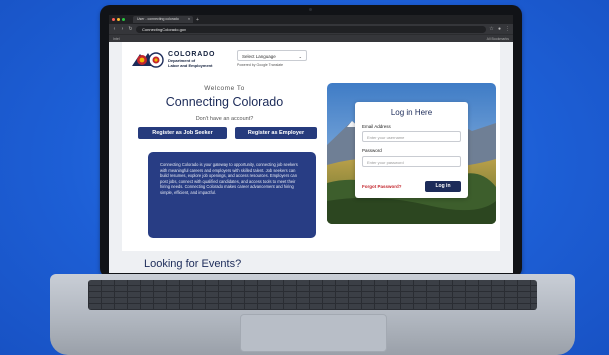 Image resolution: width=609 pixels, height=355 pixels. I want to click on events-heading: Looking for Events?, so click(193, 264).